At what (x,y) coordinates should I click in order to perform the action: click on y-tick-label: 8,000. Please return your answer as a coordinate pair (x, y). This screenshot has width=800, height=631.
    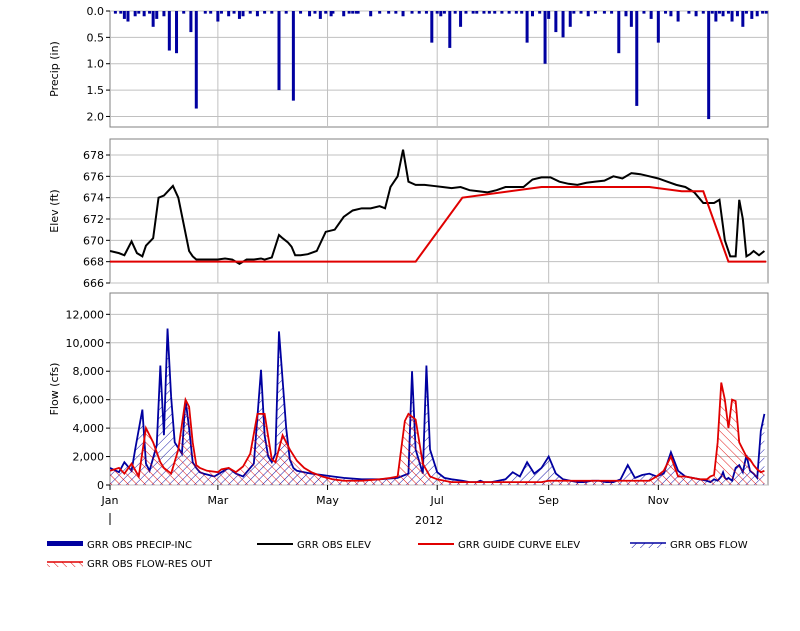
    Looking at the image, I should click on (89, 371).